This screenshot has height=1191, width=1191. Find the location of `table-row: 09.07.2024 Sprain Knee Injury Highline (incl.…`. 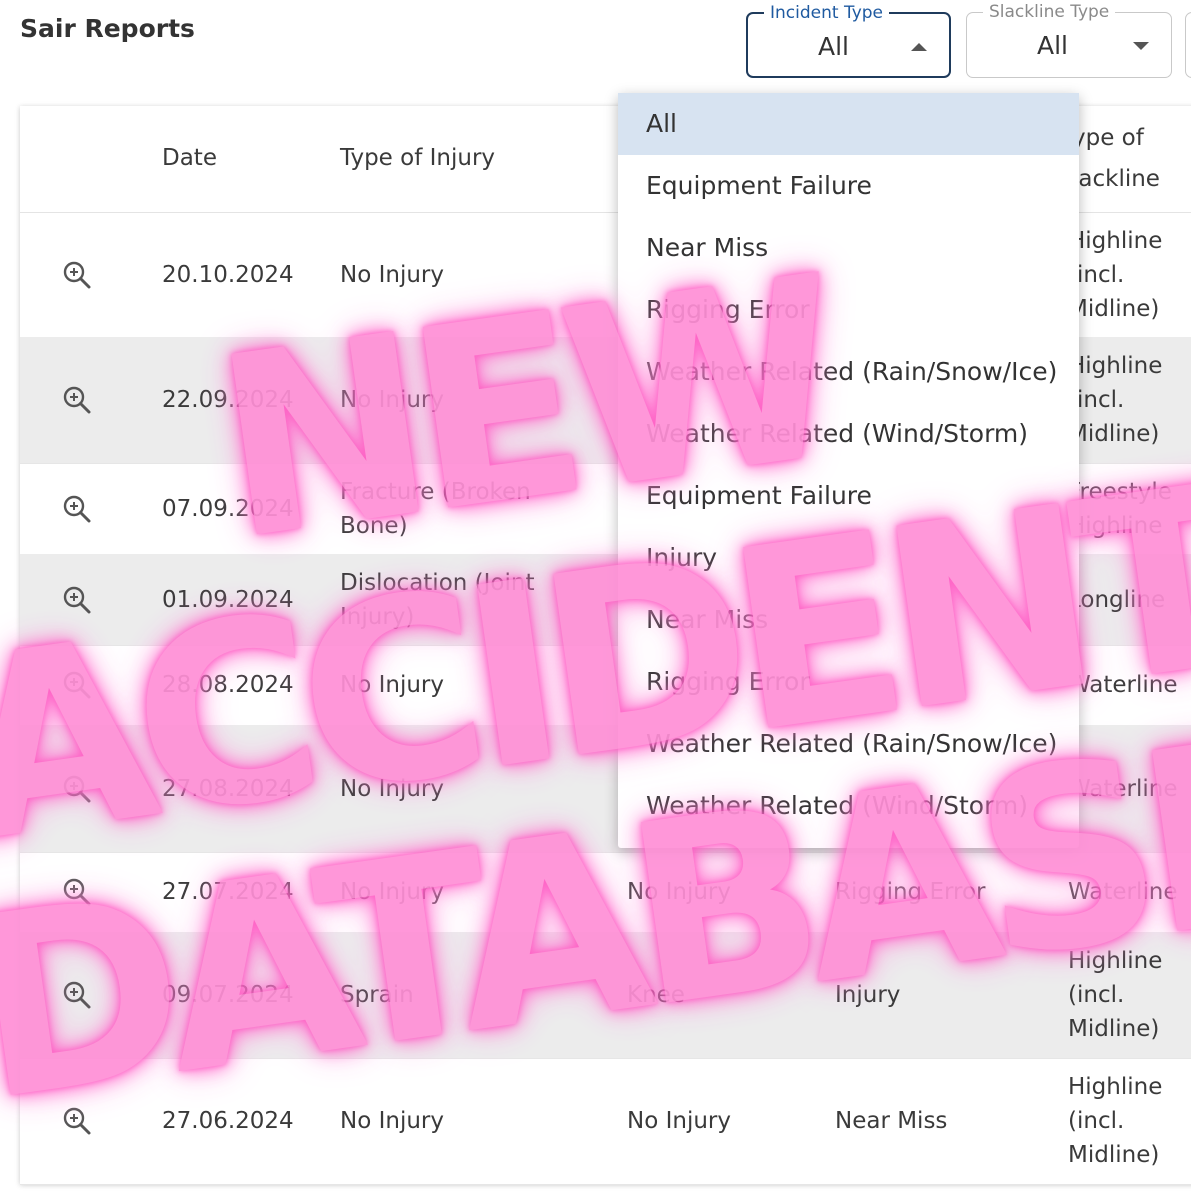

table-row: 09.07.2024 Sprain Knee Injury Highline (incl.… is located at coordinates (605, 995).